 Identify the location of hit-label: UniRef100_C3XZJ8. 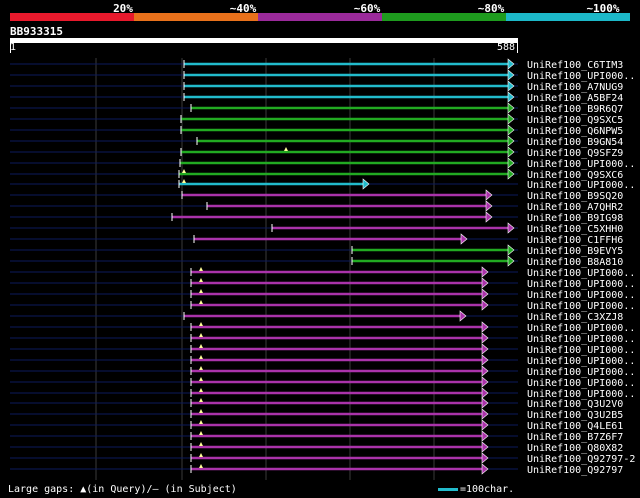
(575, 317).